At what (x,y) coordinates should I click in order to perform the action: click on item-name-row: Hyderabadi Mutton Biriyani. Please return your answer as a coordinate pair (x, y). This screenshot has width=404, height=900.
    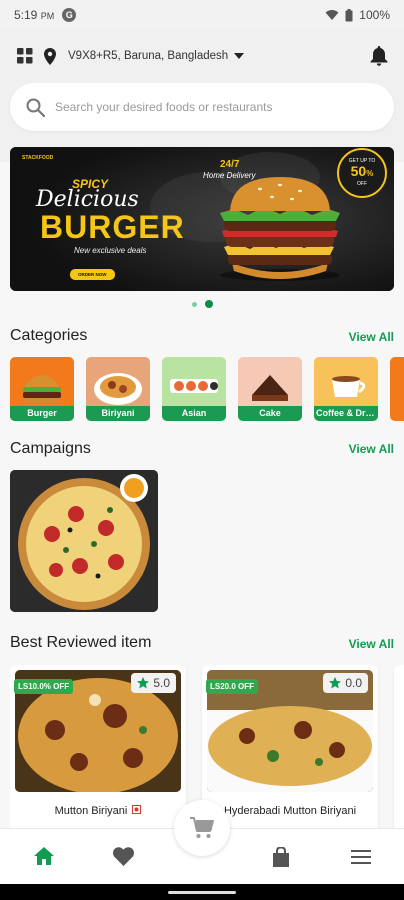
    Looking at the image, I should click on (290, 811).